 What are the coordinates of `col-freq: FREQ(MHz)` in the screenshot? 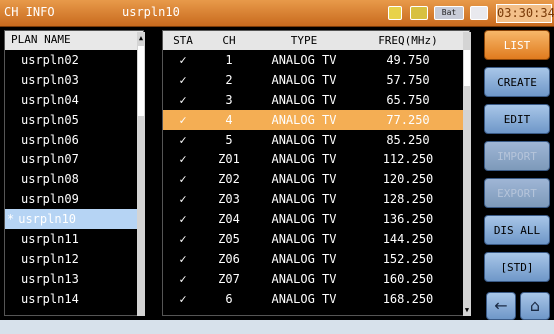 It's located at (408, 40).